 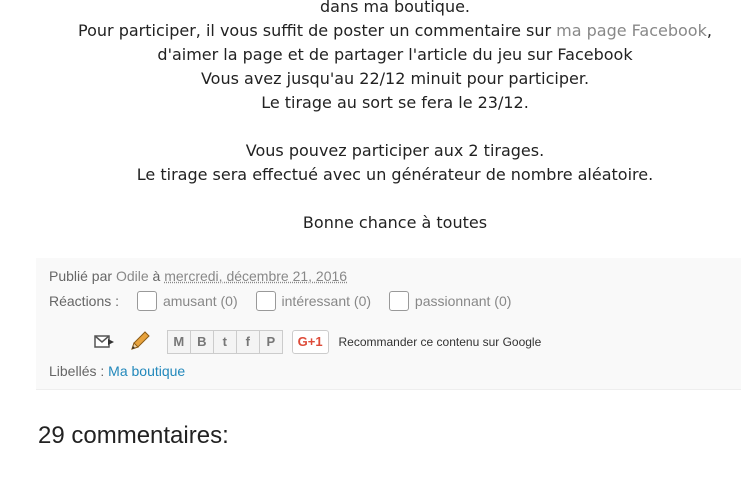 I want to click on reaction-label: passionnant (0), so click(x=463, y=301).